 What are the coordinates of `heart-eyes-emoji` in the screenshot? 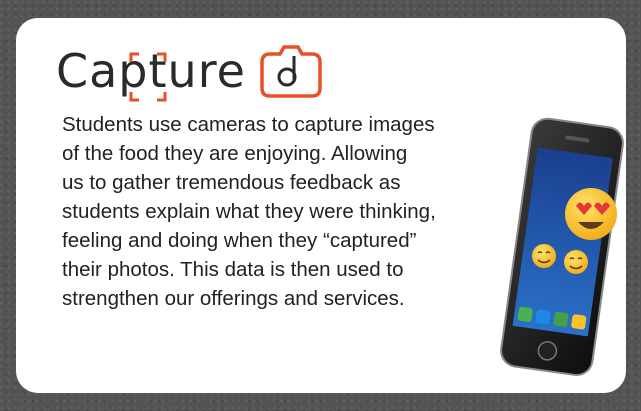 It's located at (591, 214).